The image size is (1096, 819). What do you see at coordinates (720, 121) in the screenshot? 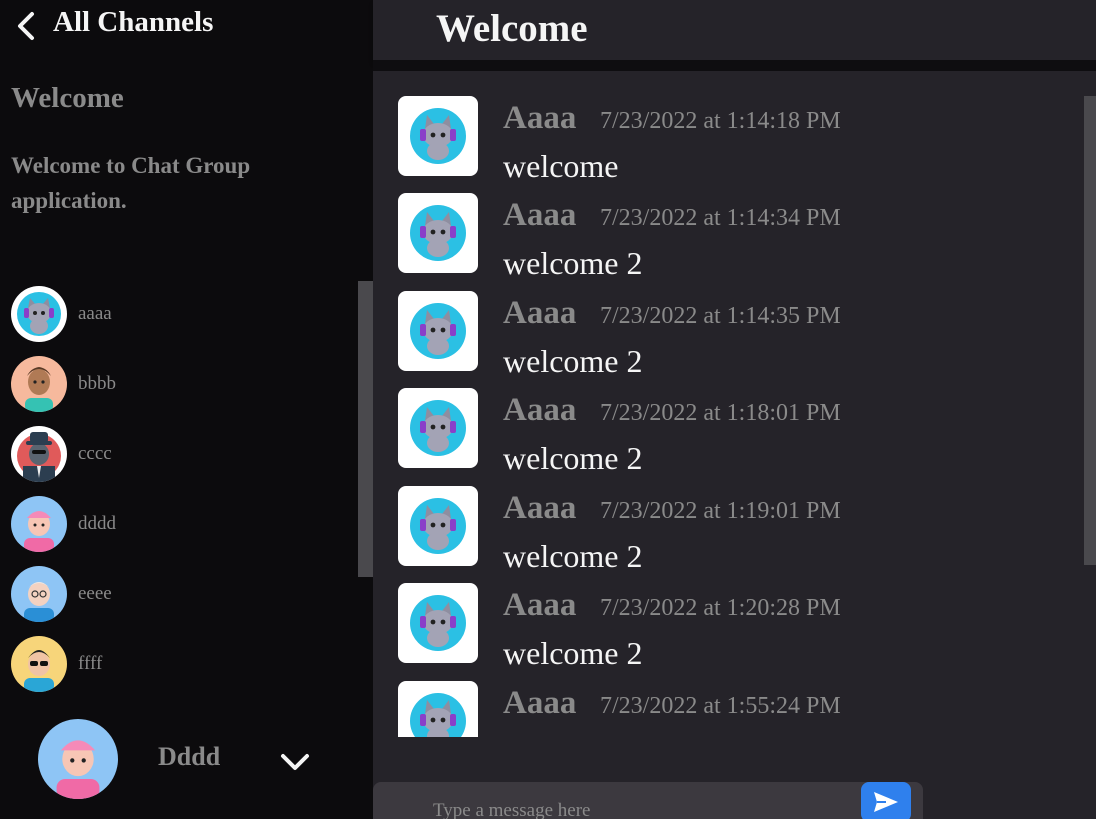
I see `message-timestamp: 7/23/2022 at 1:14:18 PM` at bounding box center [720, 121].